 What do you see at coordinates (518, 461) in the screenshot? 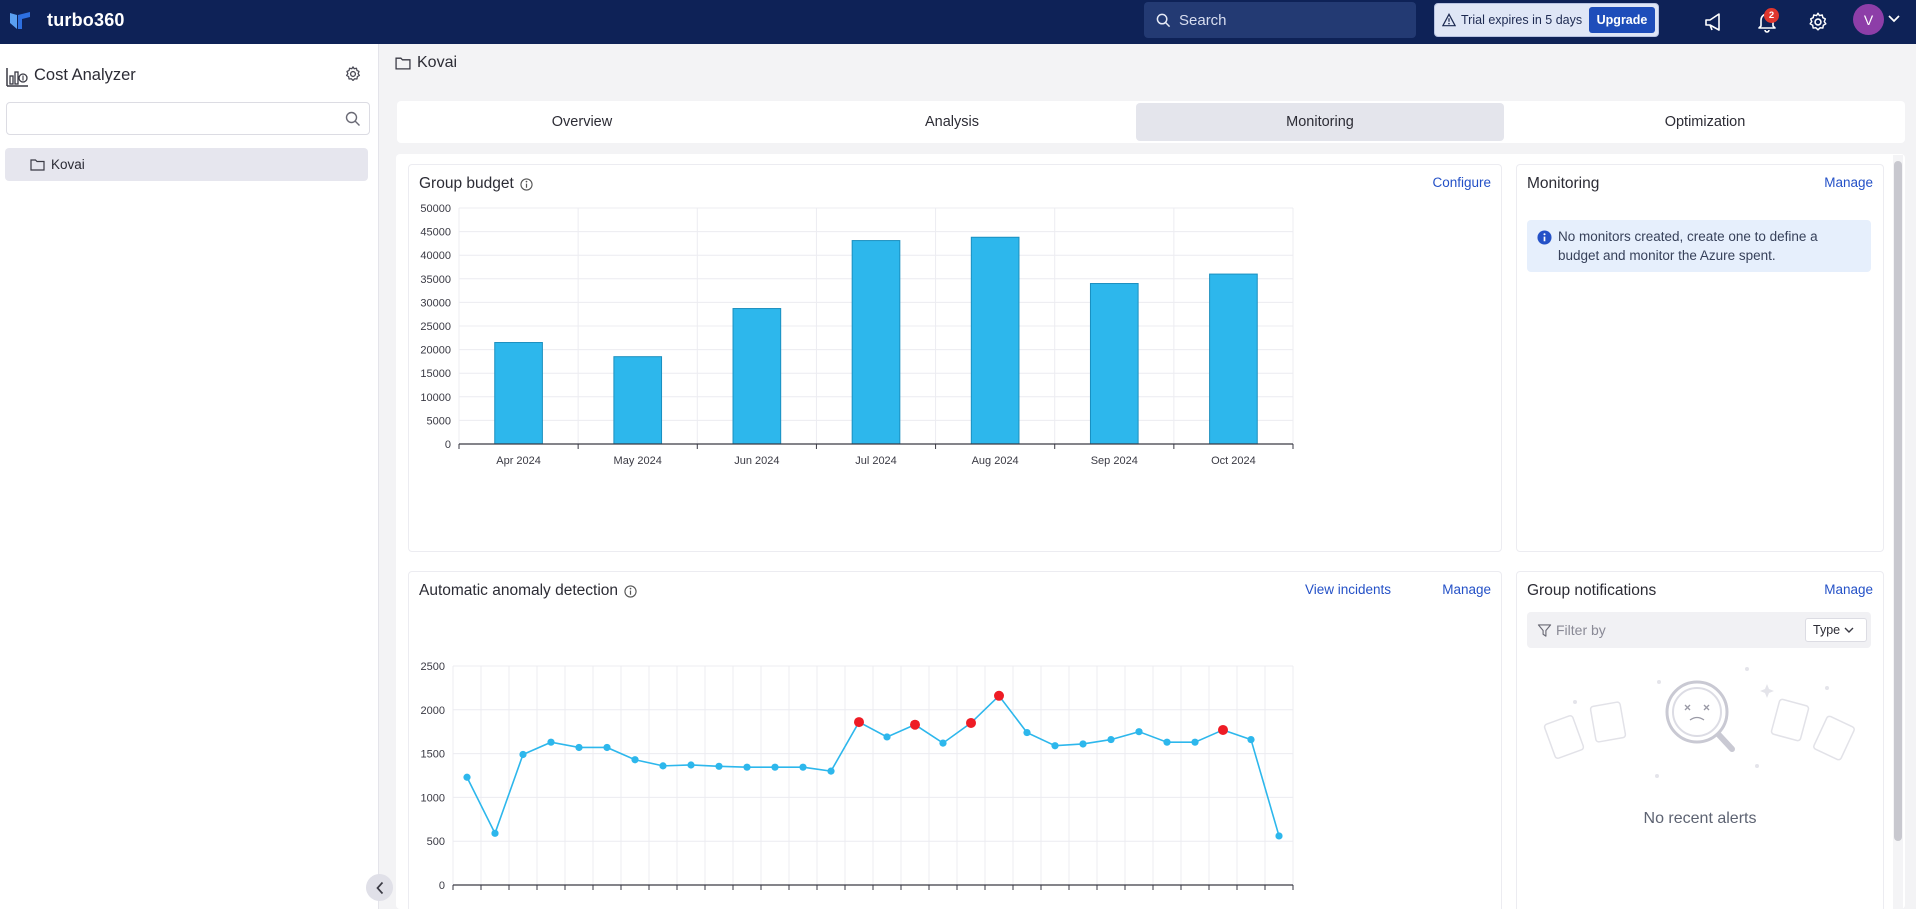
I see `x-tick-label: Apr 2024` at bounding box center [518, 461].